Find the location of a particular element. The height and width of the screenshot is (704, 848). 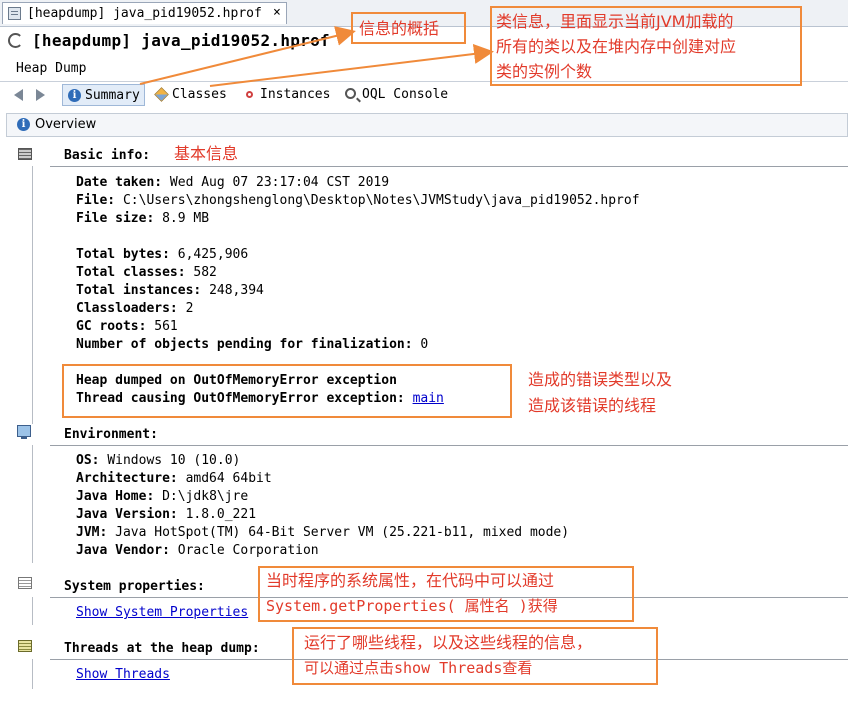

java-version-label: Java Version: is located at coordinates (127, 514).